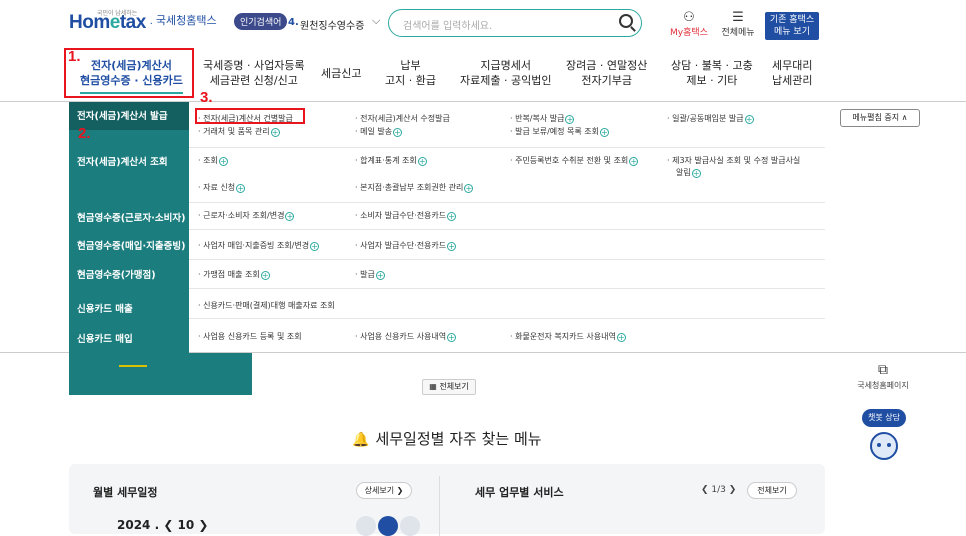 This screenshot has width=966, height=536. I want to click on gnb-tab-payment: 납부 고지 · 환급, so click(410, 73).